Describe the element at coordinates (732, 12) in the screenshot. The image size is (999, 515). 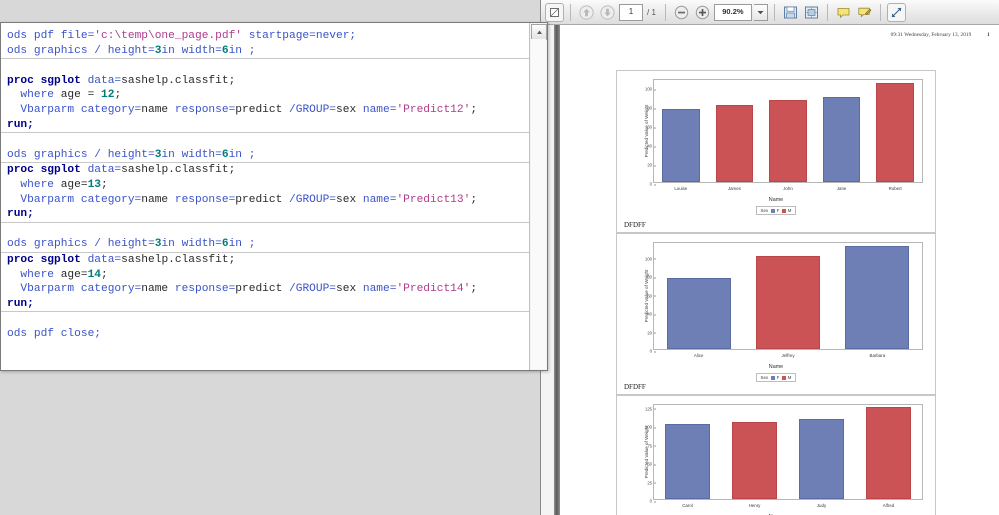
I see `zoom-level-input: 90.2%` at that location.